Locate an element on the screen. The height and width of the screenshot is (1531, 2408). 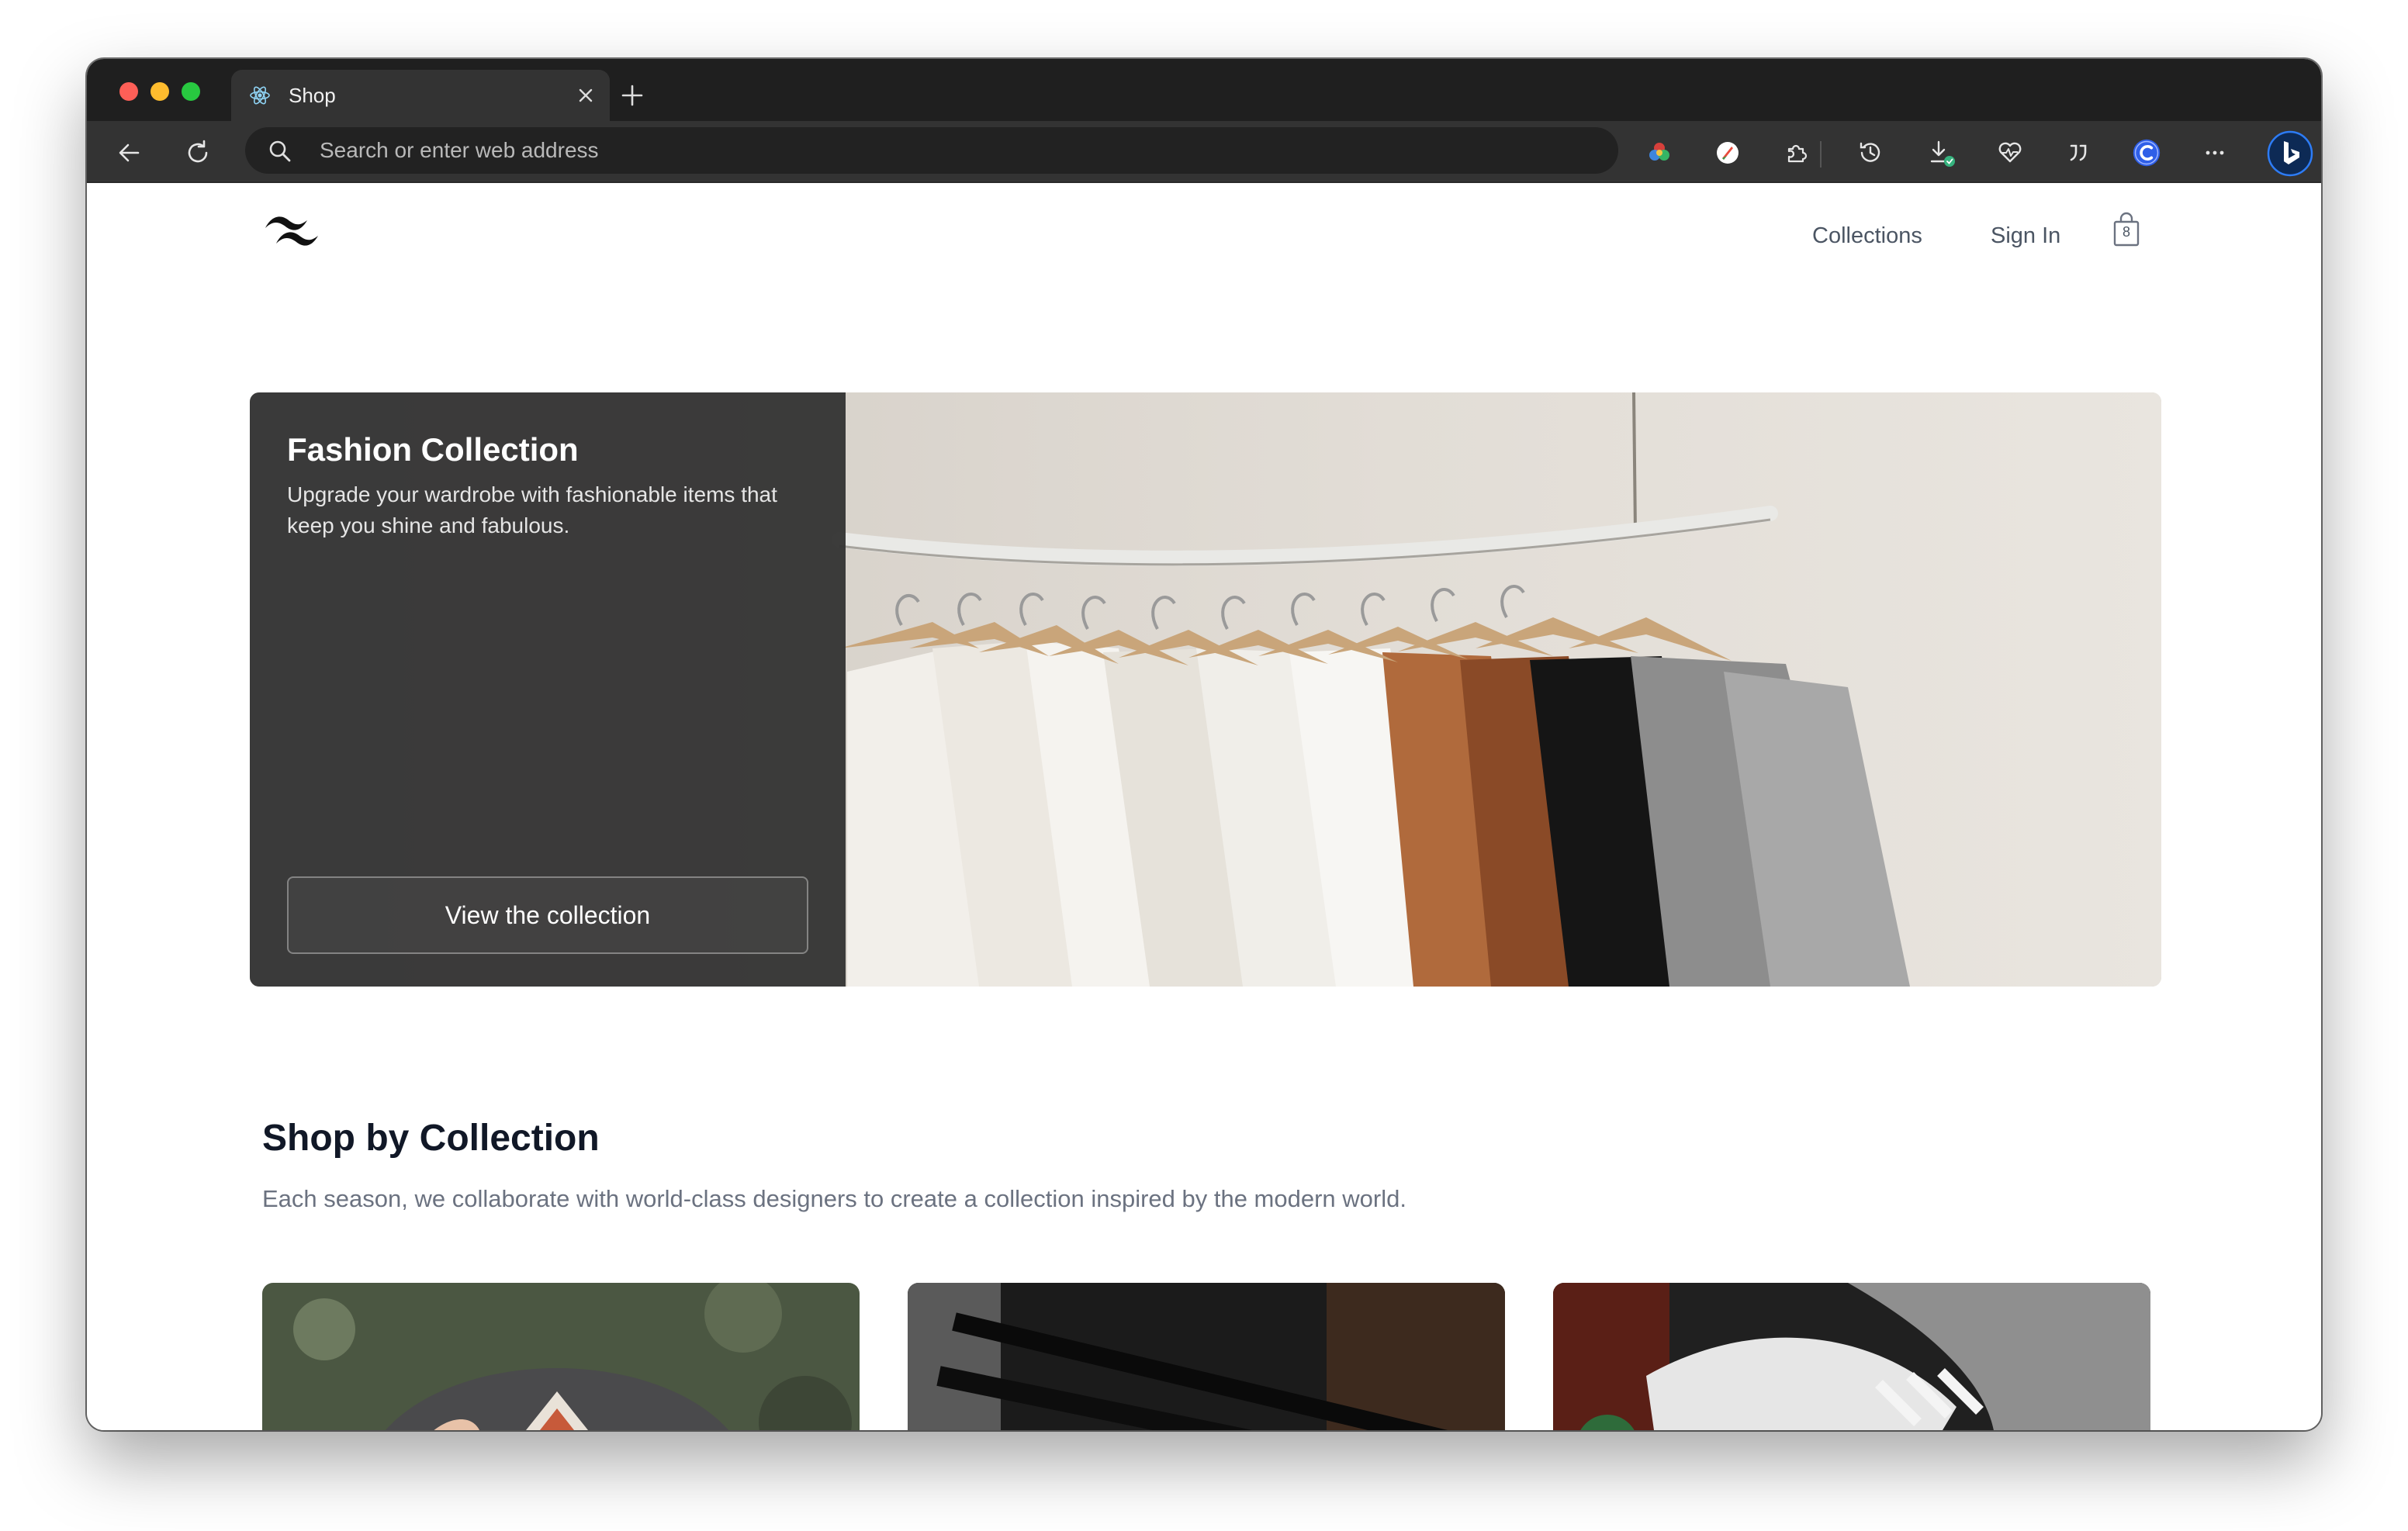
cart-button: 8 is located at coordinates (2126, 229).